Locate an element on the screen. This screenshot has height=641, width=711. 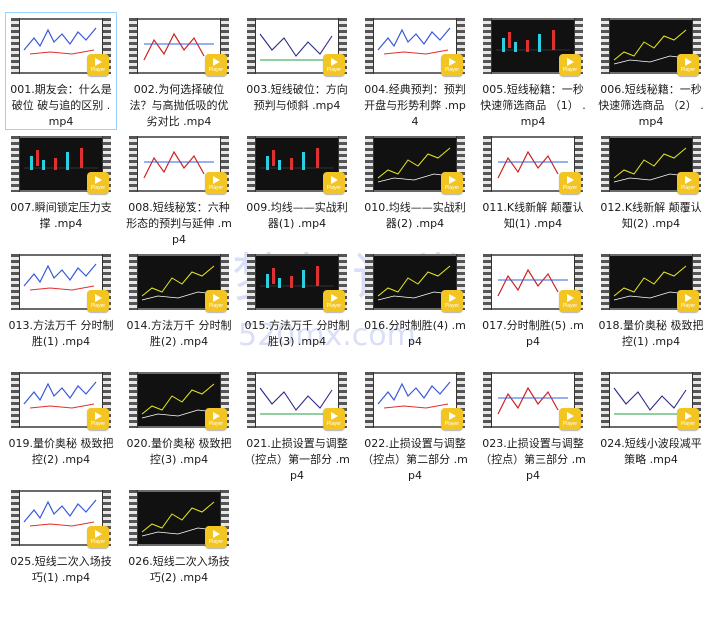
video-file-item: Player 015.方法万千 分时制胜(3) .mp4 is located at coordinates (297, 307).